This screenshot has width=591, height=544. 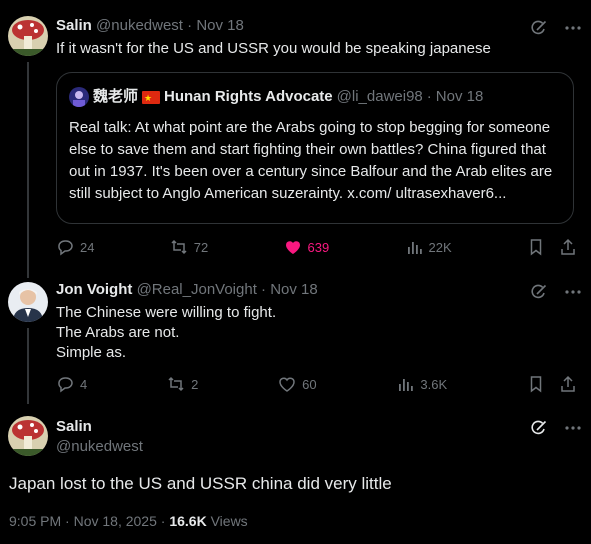 I want to click on post-time: 9:05 PM, so click(x=35, y=521).